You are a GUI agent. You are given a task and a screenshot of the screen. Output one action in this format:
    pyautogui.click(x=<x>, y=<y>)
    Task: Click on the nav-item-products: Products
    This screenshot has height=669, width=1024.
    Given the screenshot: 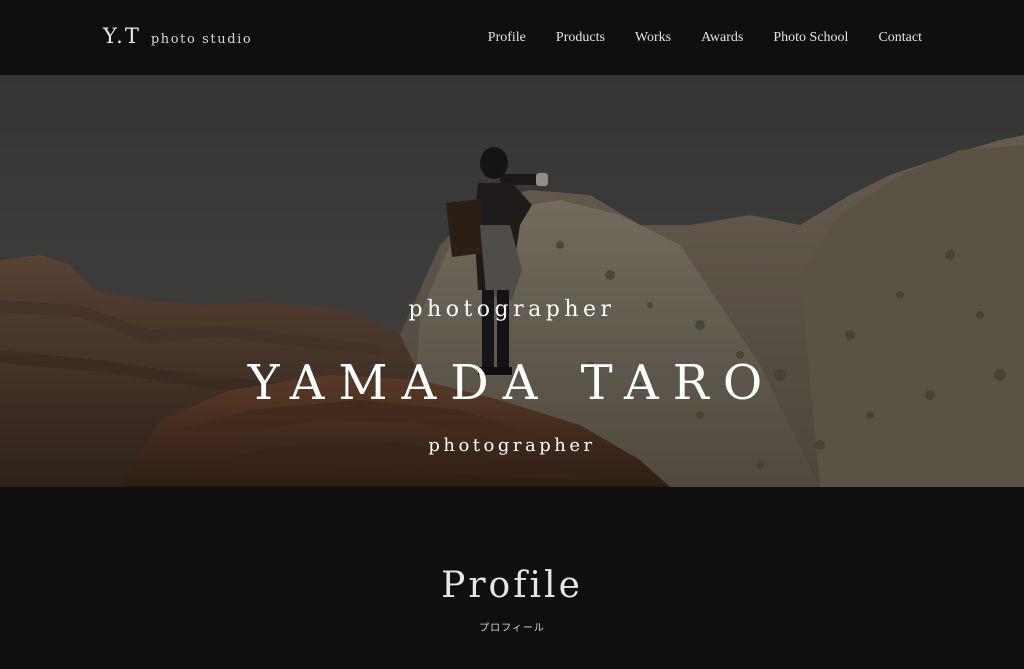 What is the action you would take?
    pyautogui.click(x=580, y=38)
    